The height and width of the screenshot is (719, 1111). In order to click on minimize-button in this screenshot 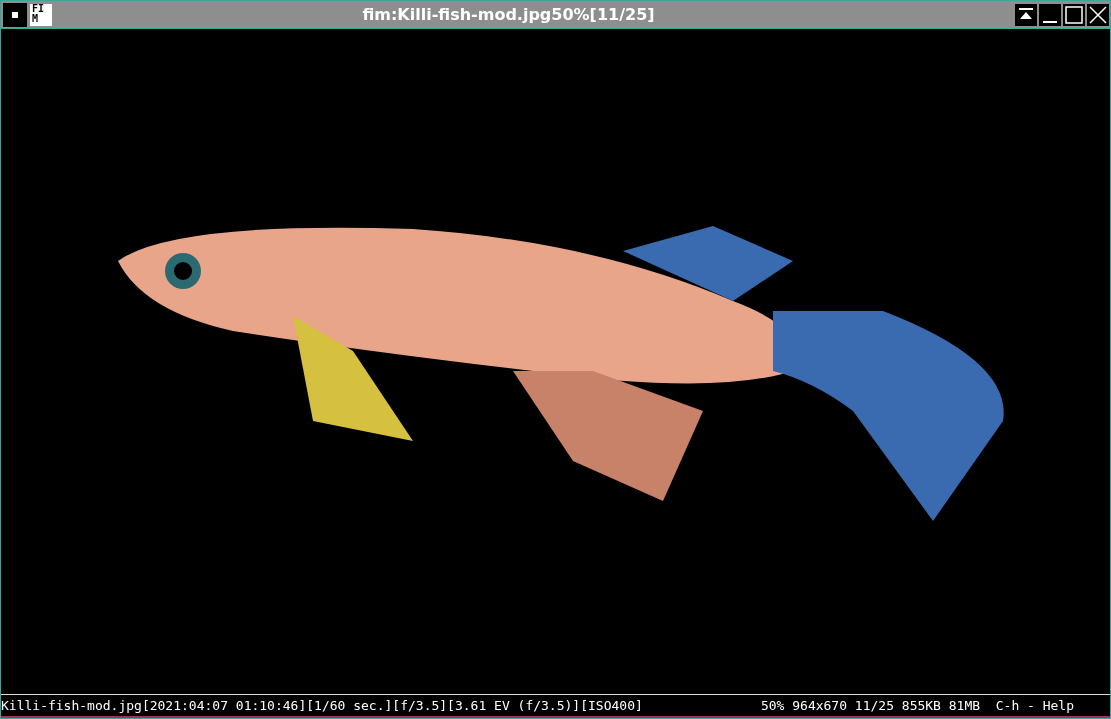, I will do `click(1050, 14)`.